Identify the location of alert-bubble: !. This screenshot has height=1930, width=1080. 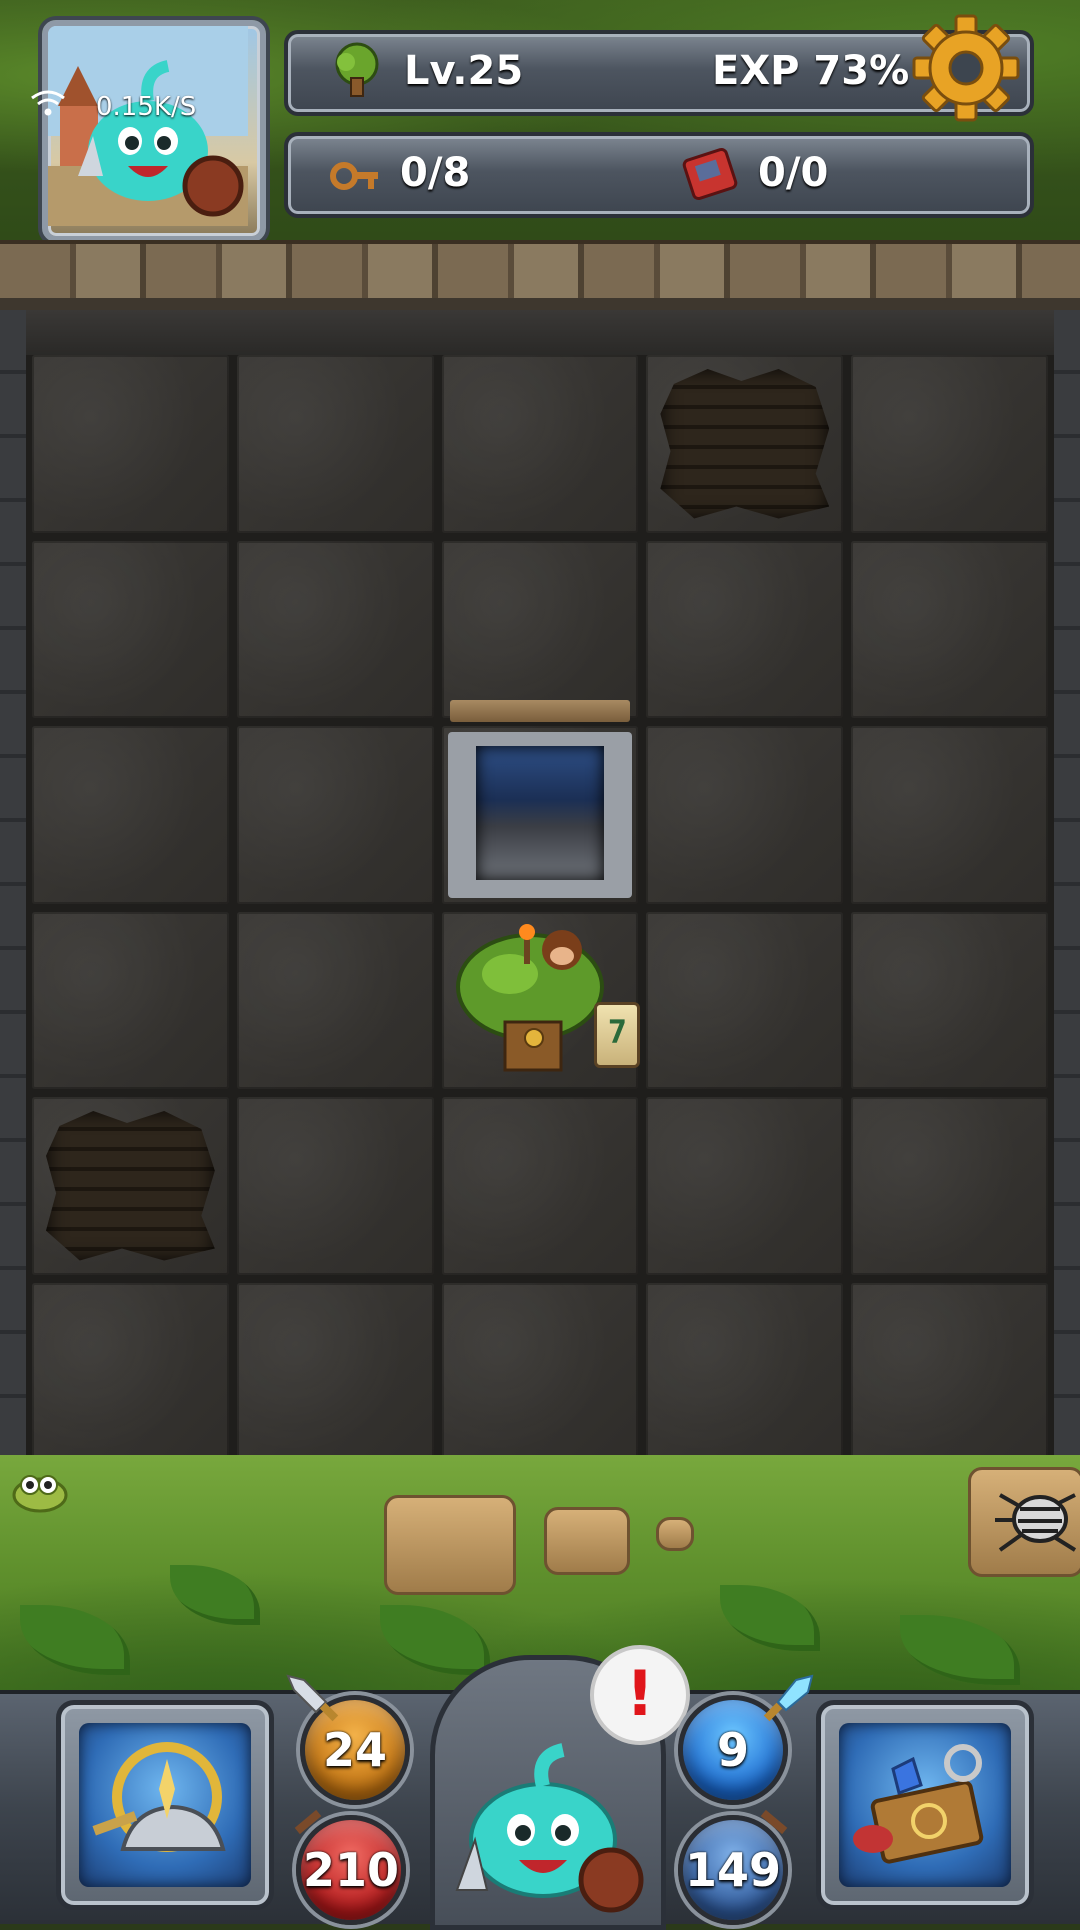
(640, 1695).